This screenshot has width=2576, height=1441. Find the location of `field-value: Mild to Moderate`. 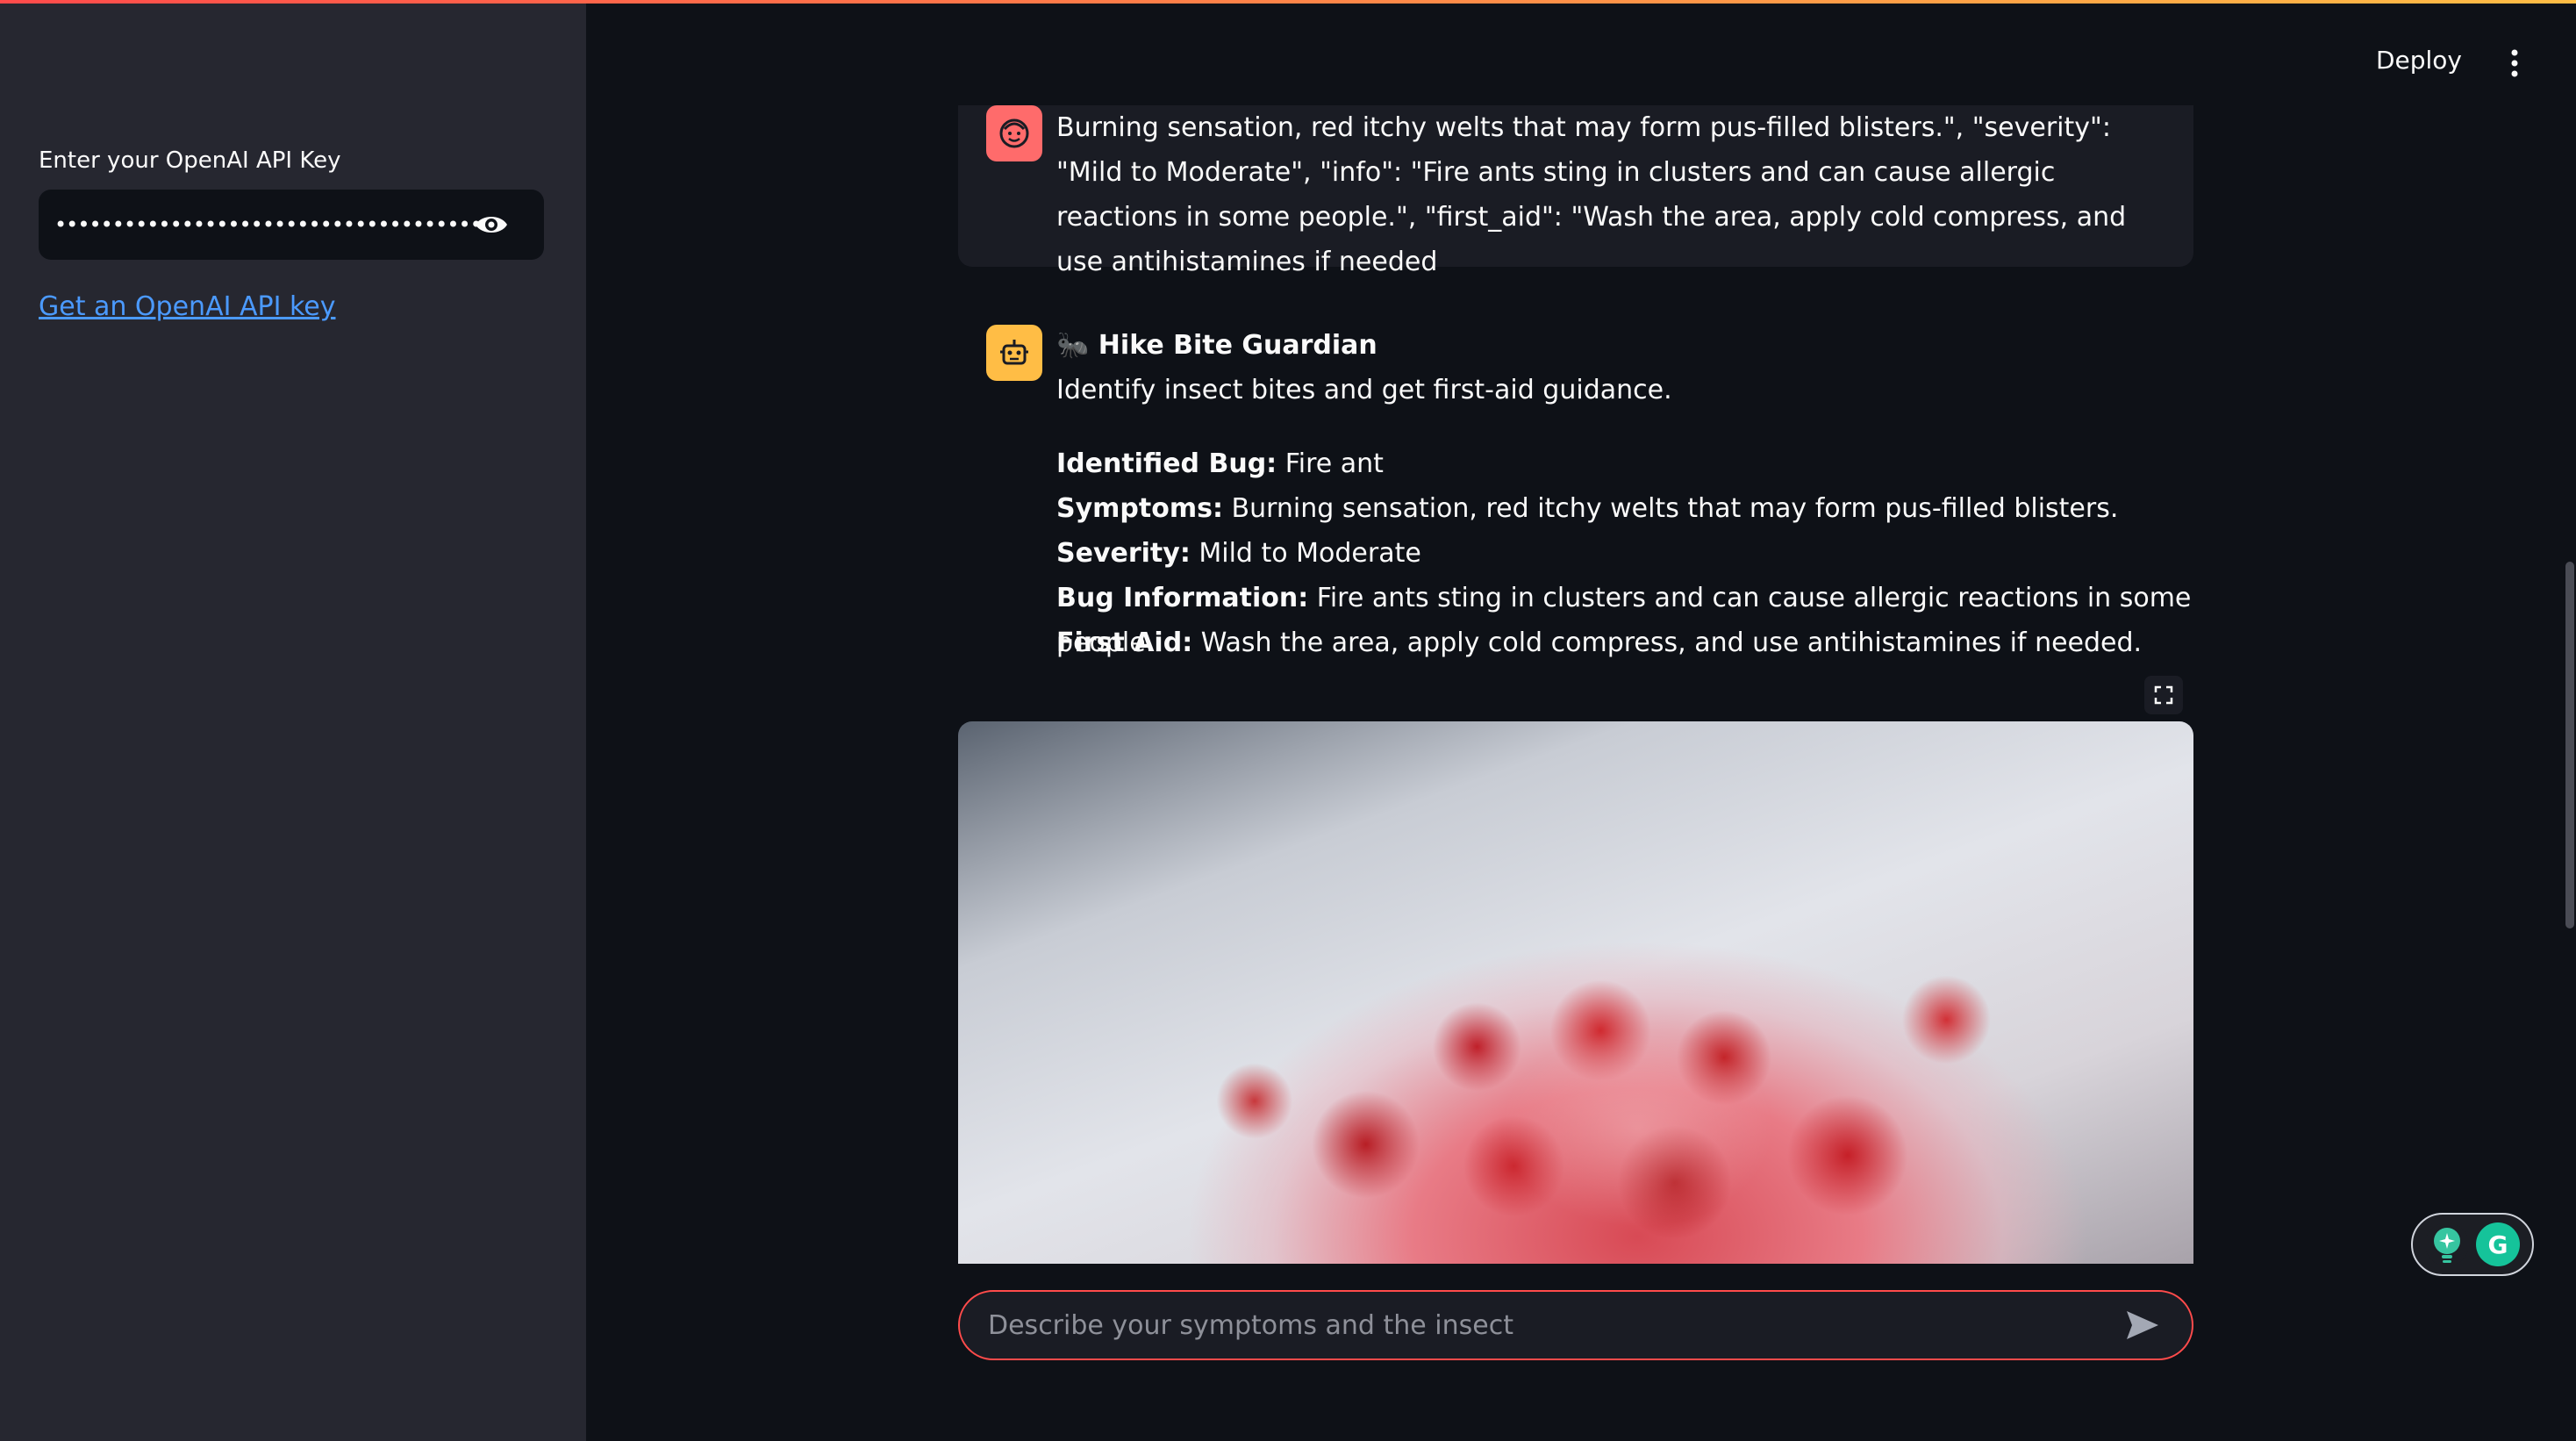

field-value: Mild to Moderate is located at coordinates (1305, 553).